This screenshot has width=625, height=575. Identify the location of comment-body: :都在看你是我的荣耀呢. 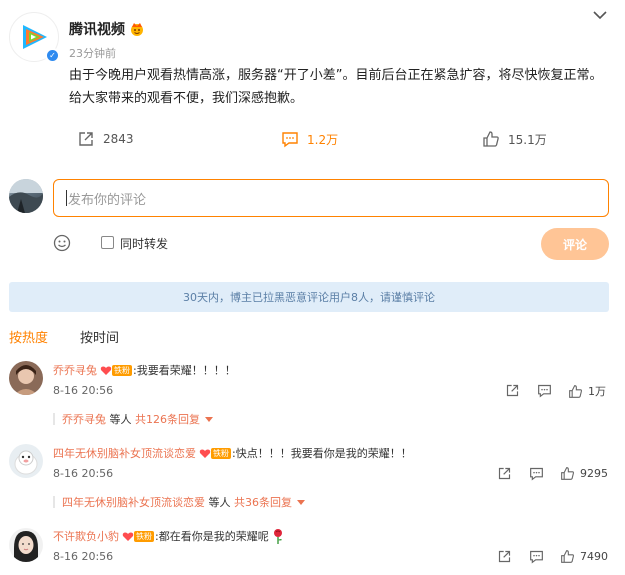
(212, 536).